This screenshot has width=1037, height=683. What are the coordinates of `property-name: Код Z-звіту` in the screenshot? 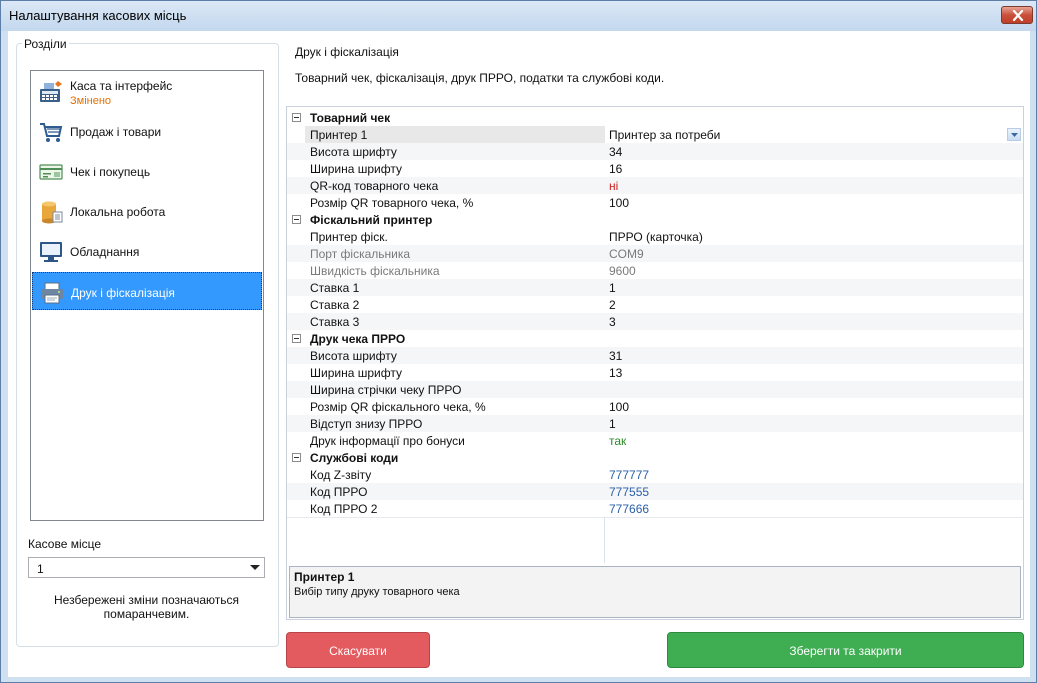 It's located at (341, 475).